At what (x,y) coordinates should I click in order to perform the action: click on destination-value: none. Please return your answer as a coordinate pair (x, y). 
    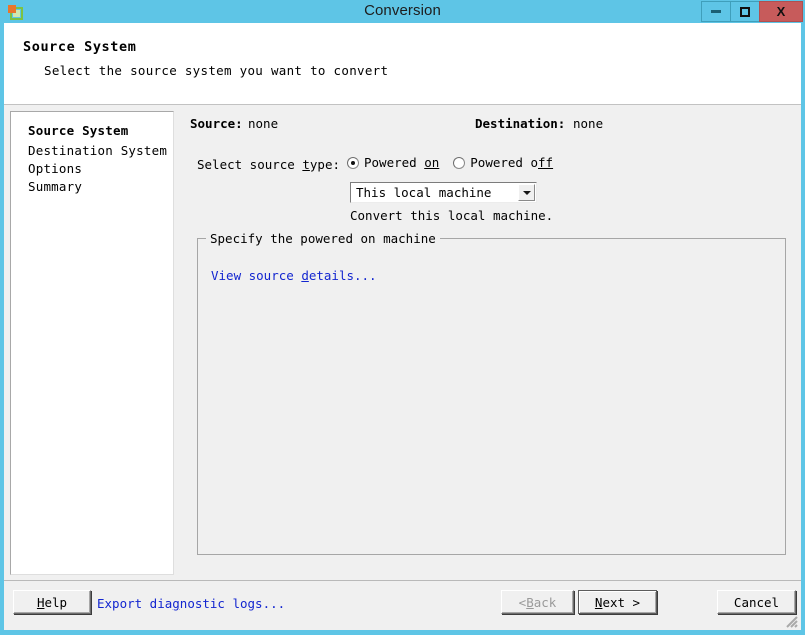
    Looking at the image, I should click on (588, 123).